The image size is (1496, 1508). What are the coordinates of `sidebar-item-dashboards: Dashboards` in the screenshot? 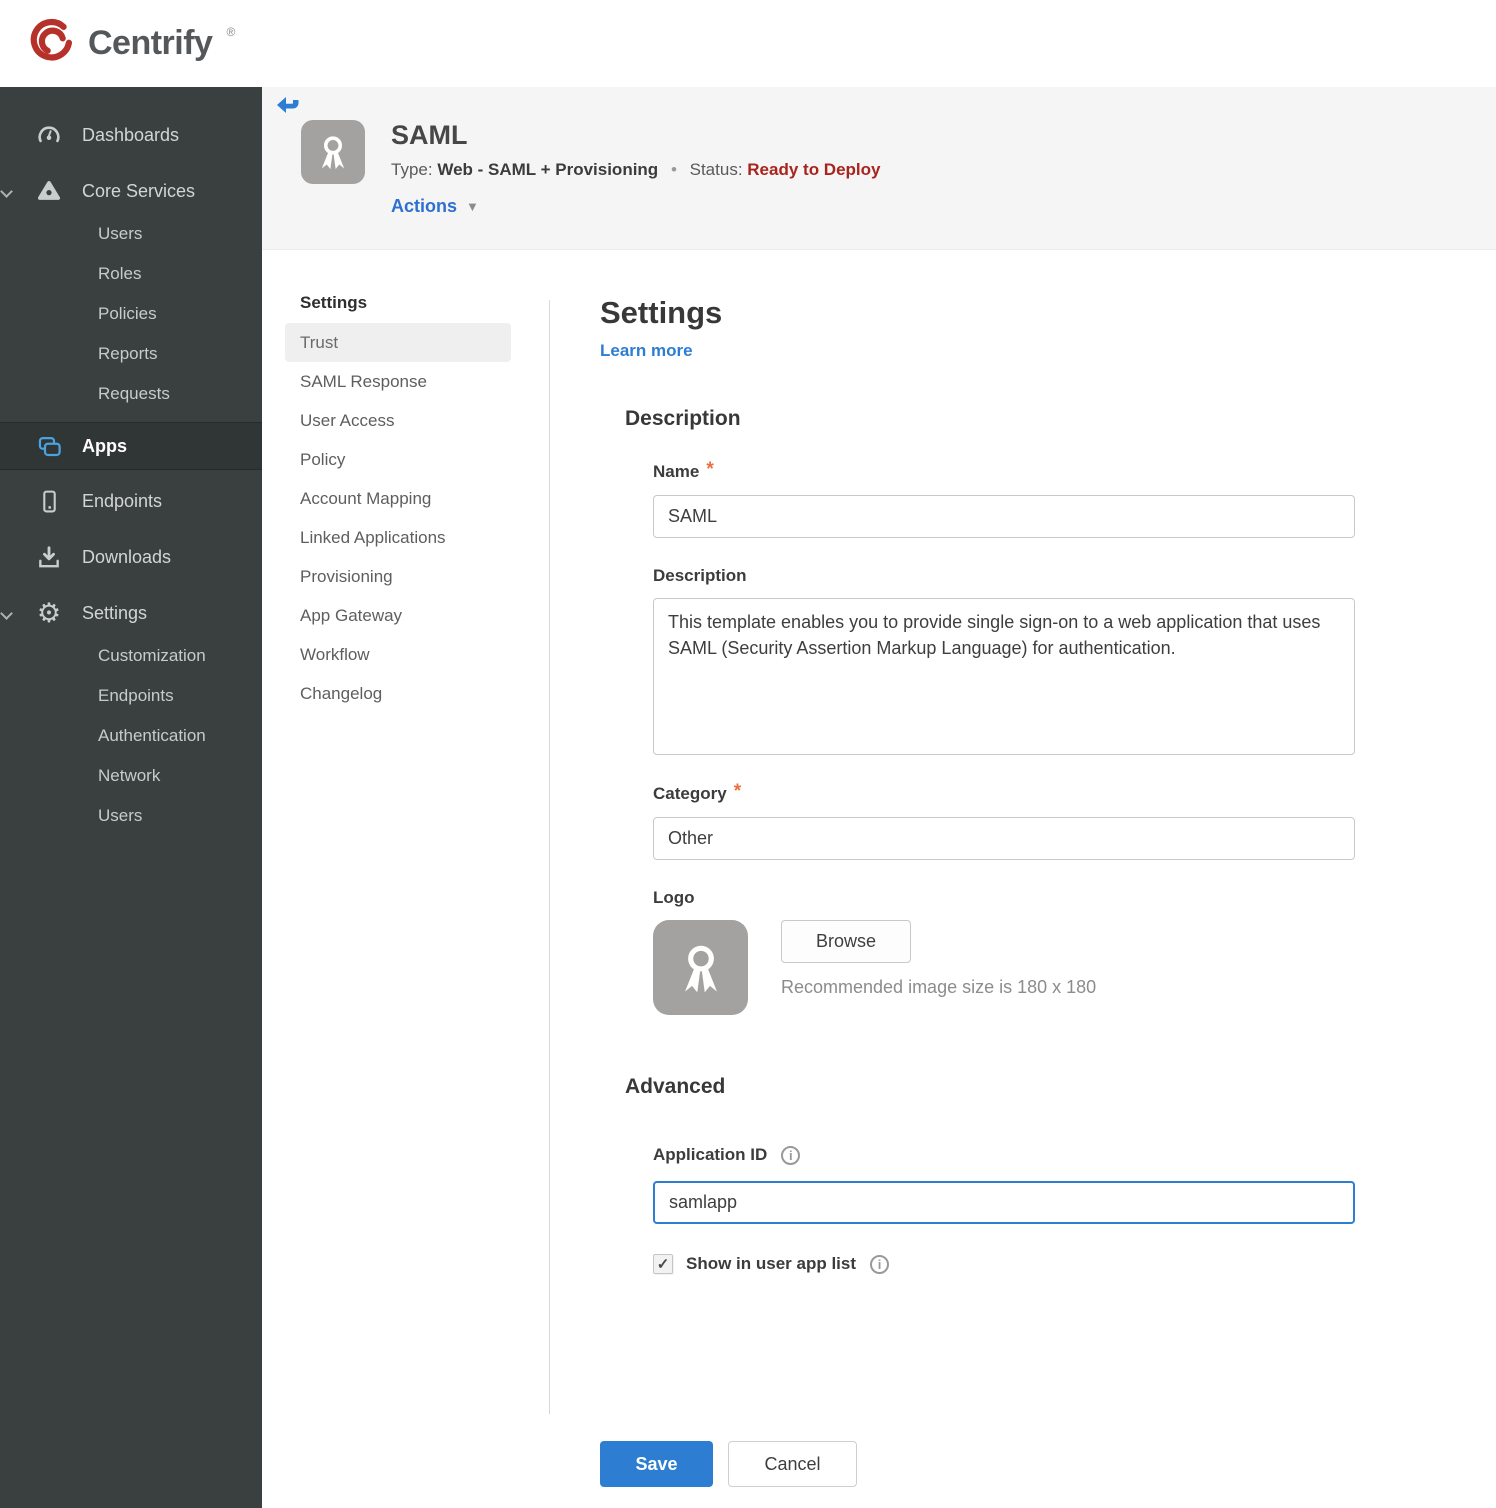 It's located at (131, 135).